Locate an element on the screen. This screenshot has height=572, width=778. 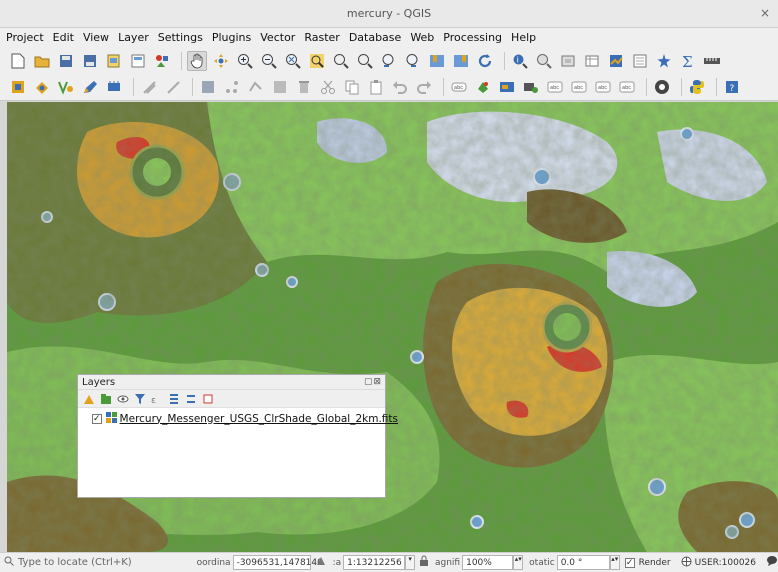
locator-search-input: Type to locate (Ctrl+K) is located at coordinates (97, 563).